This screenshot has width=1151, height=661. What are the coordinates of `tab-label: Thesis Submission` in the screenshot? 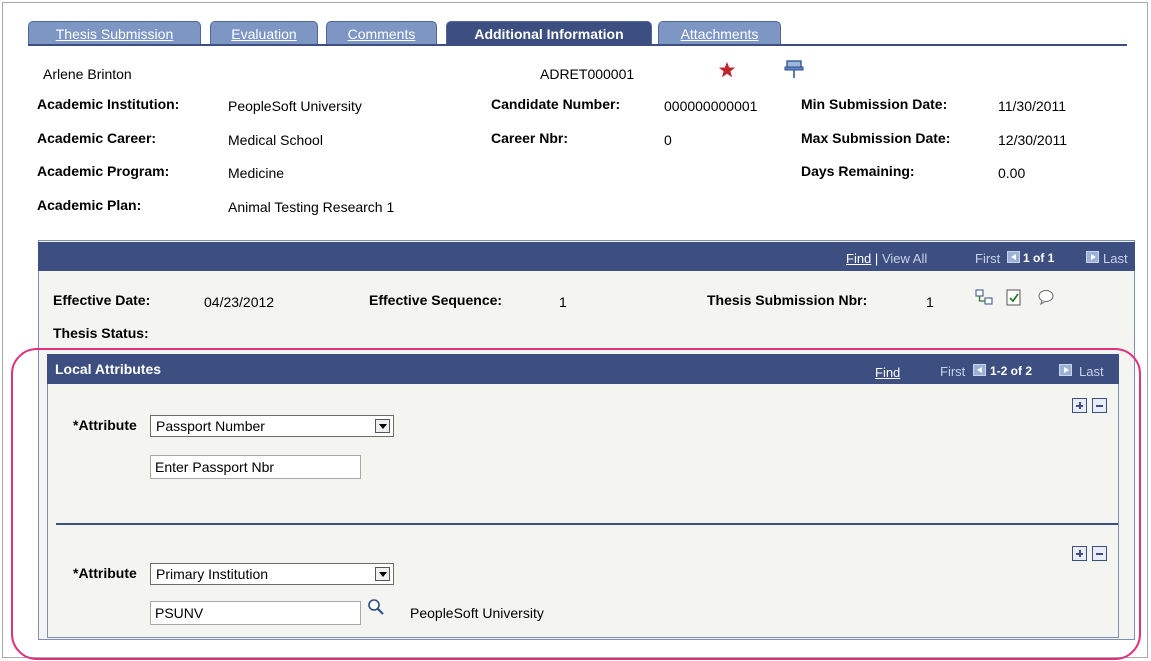 It's located at (114, 34).